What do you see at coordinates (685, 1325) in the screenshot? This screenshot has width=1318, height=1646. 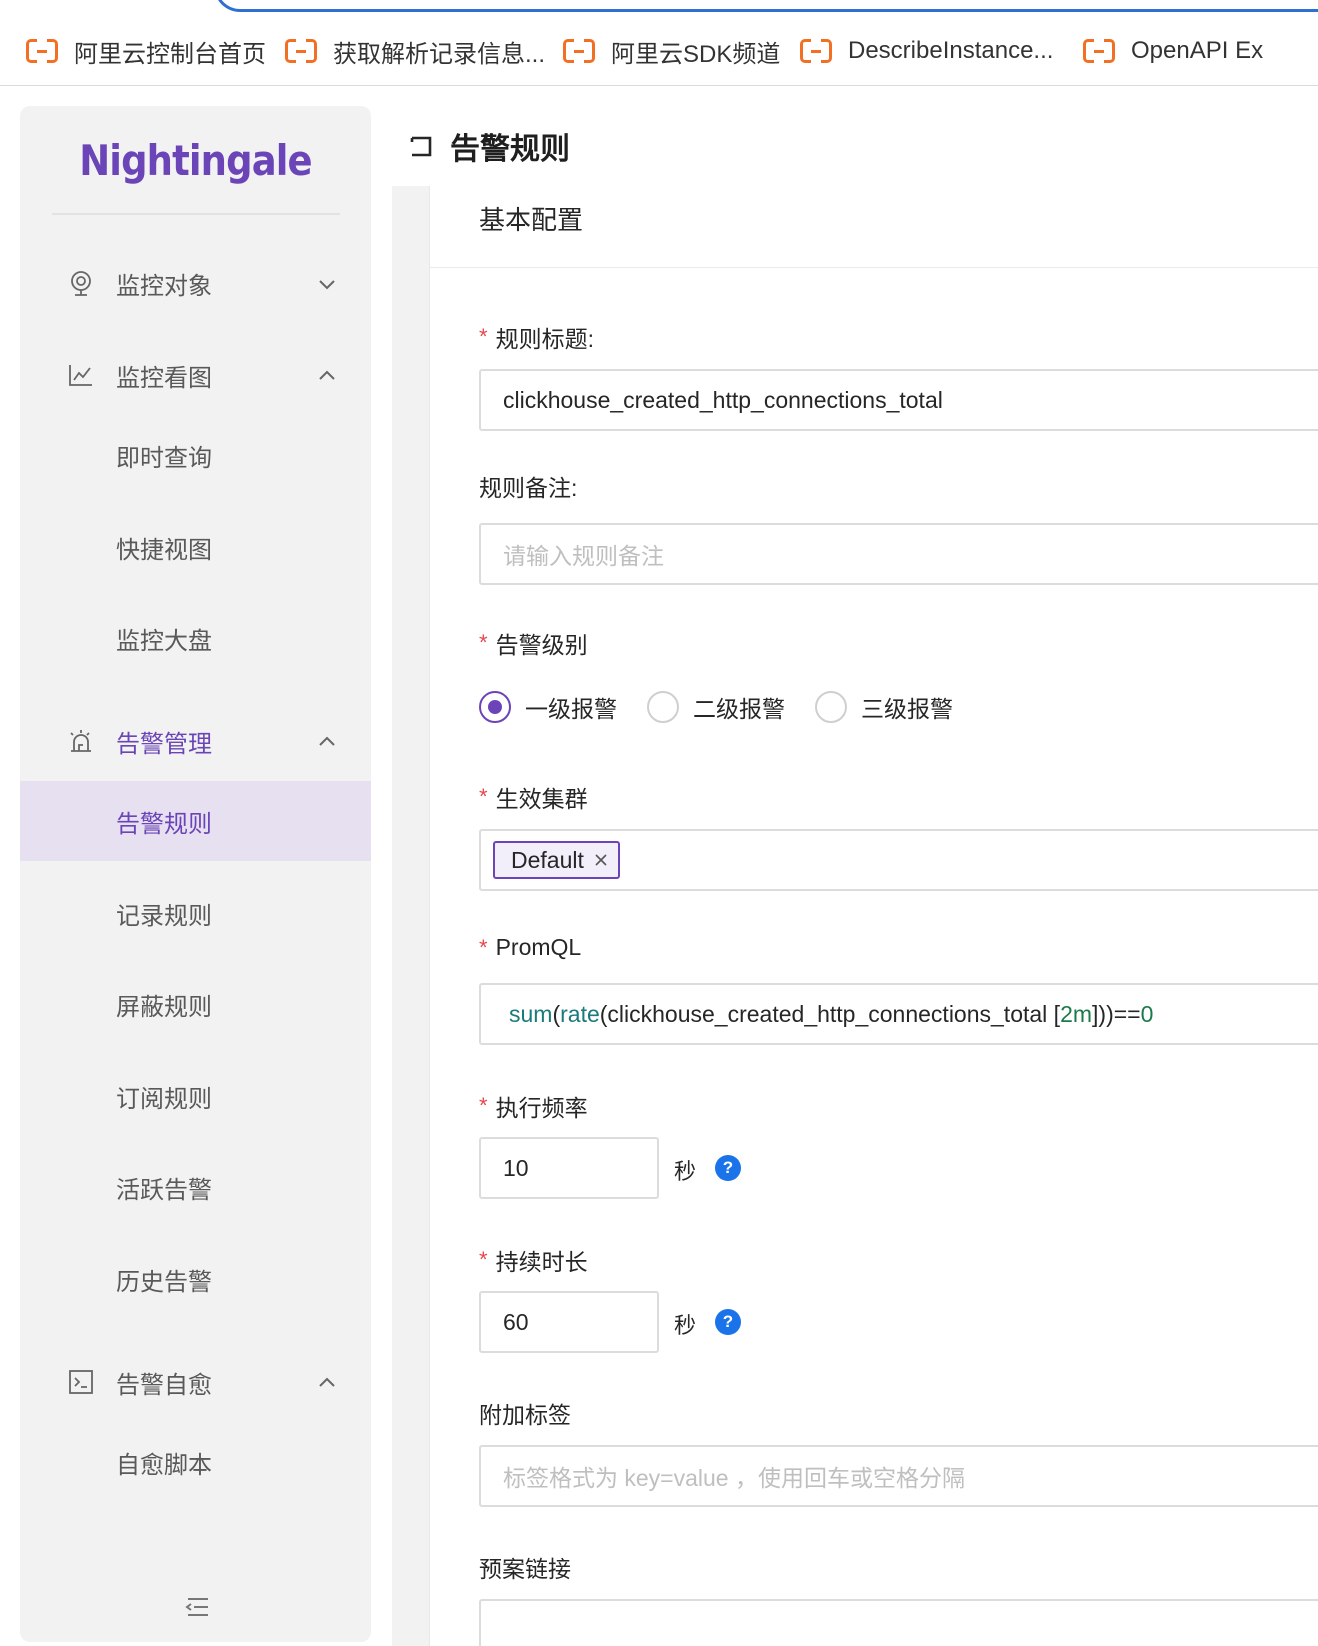 I see `duration-unit: 秒` at bounding box center [685, 1325].